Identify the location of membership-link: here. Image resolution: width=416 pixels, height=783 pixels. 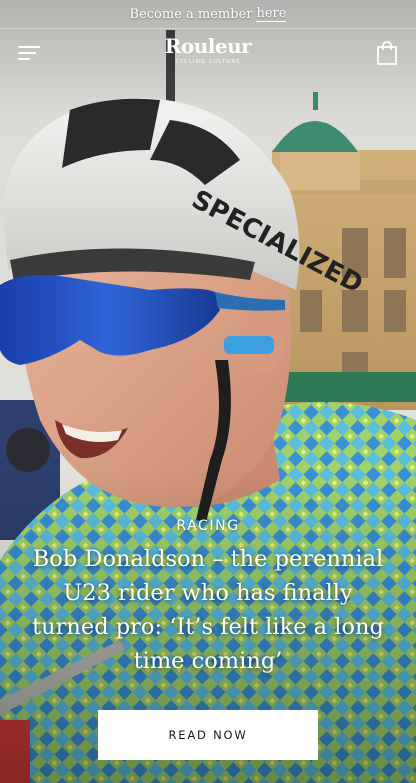
(271, 14).